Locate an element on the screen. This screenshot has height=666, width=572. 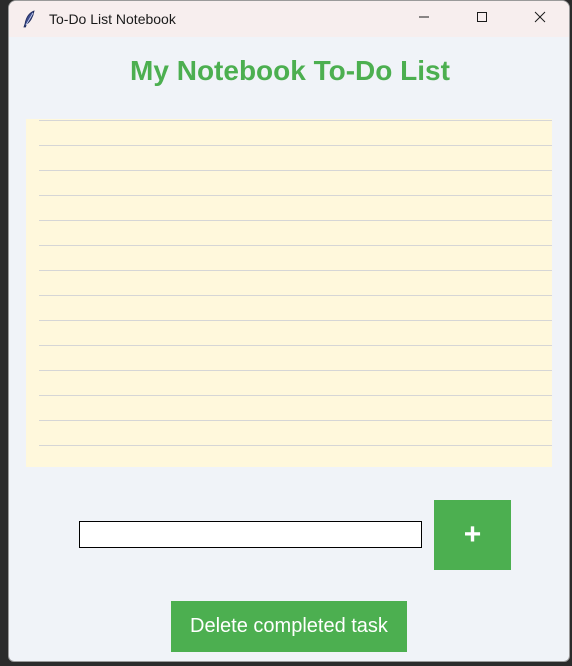
close-icon is located at coordinates (540, 19).